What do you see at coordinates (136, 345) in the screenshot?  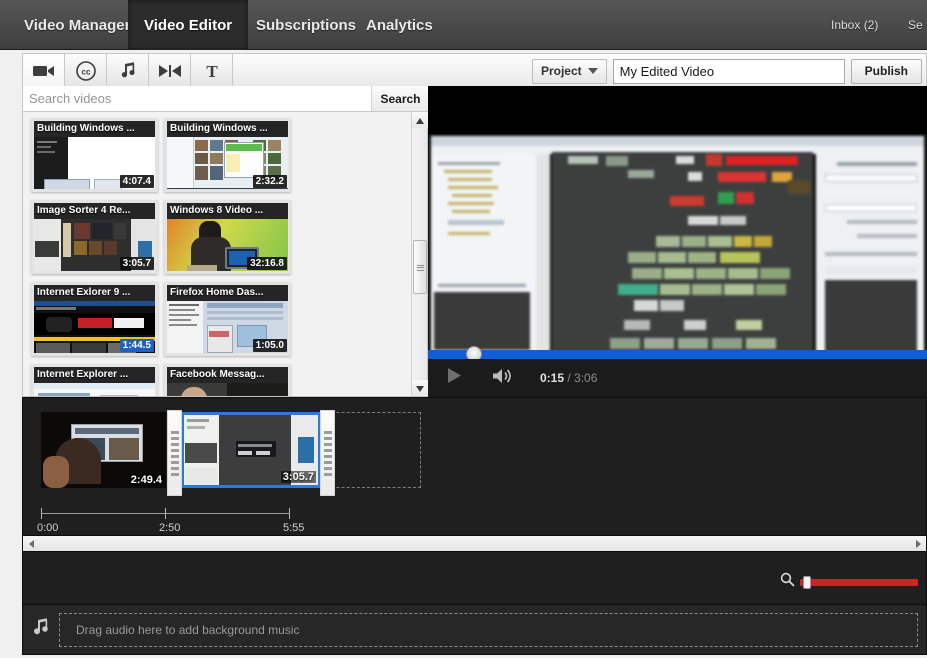 I see `video-duration: 1:44.5` at bounding box center [136, 345].